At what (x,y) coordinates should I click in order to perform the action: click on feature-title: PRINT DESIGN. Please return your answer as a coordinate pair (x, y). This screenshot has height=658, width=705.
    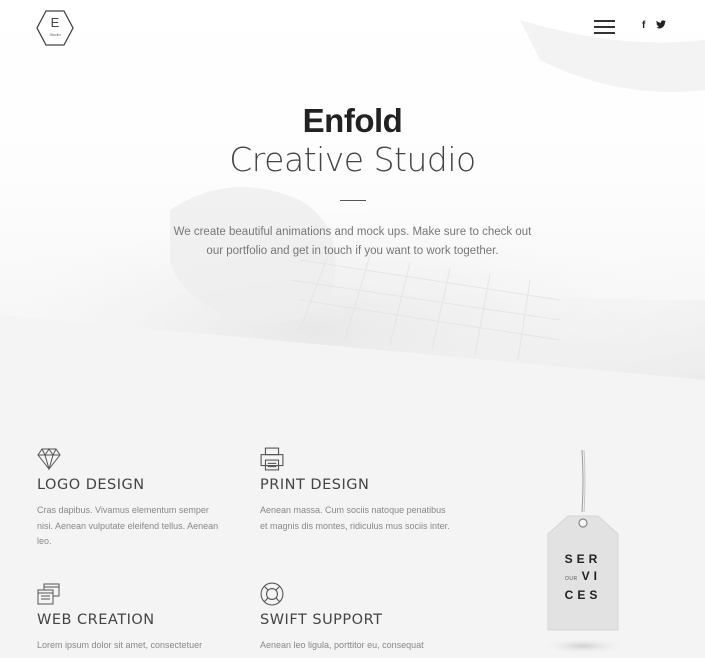
    Looking at the image, I should click on (315, 485).